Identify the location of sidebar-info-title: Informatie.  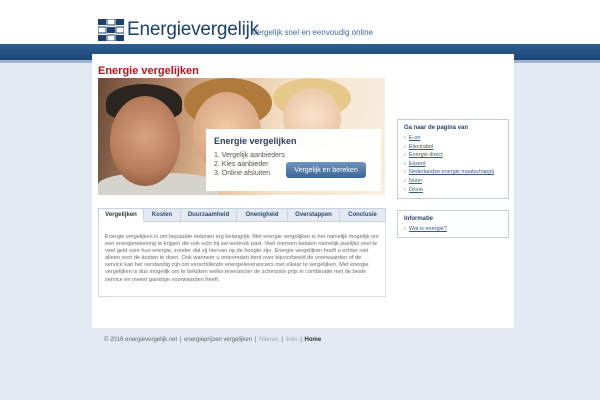
(419, 219).